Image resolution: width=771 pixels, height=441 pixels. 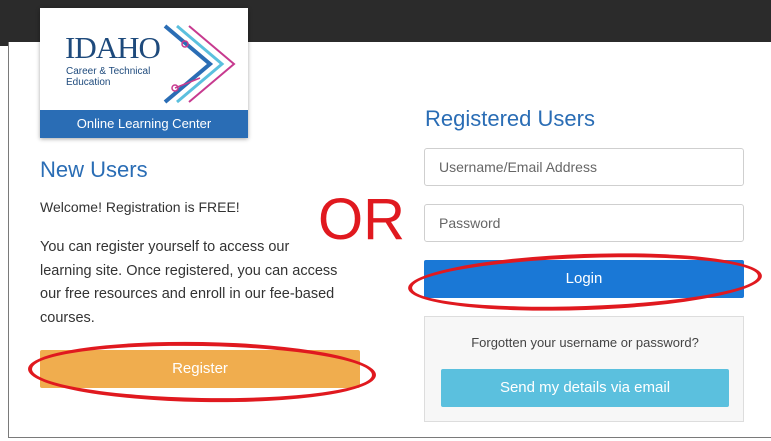 I want to click on send-details-email-button: Send my details via email, so click(x=585, y=388).